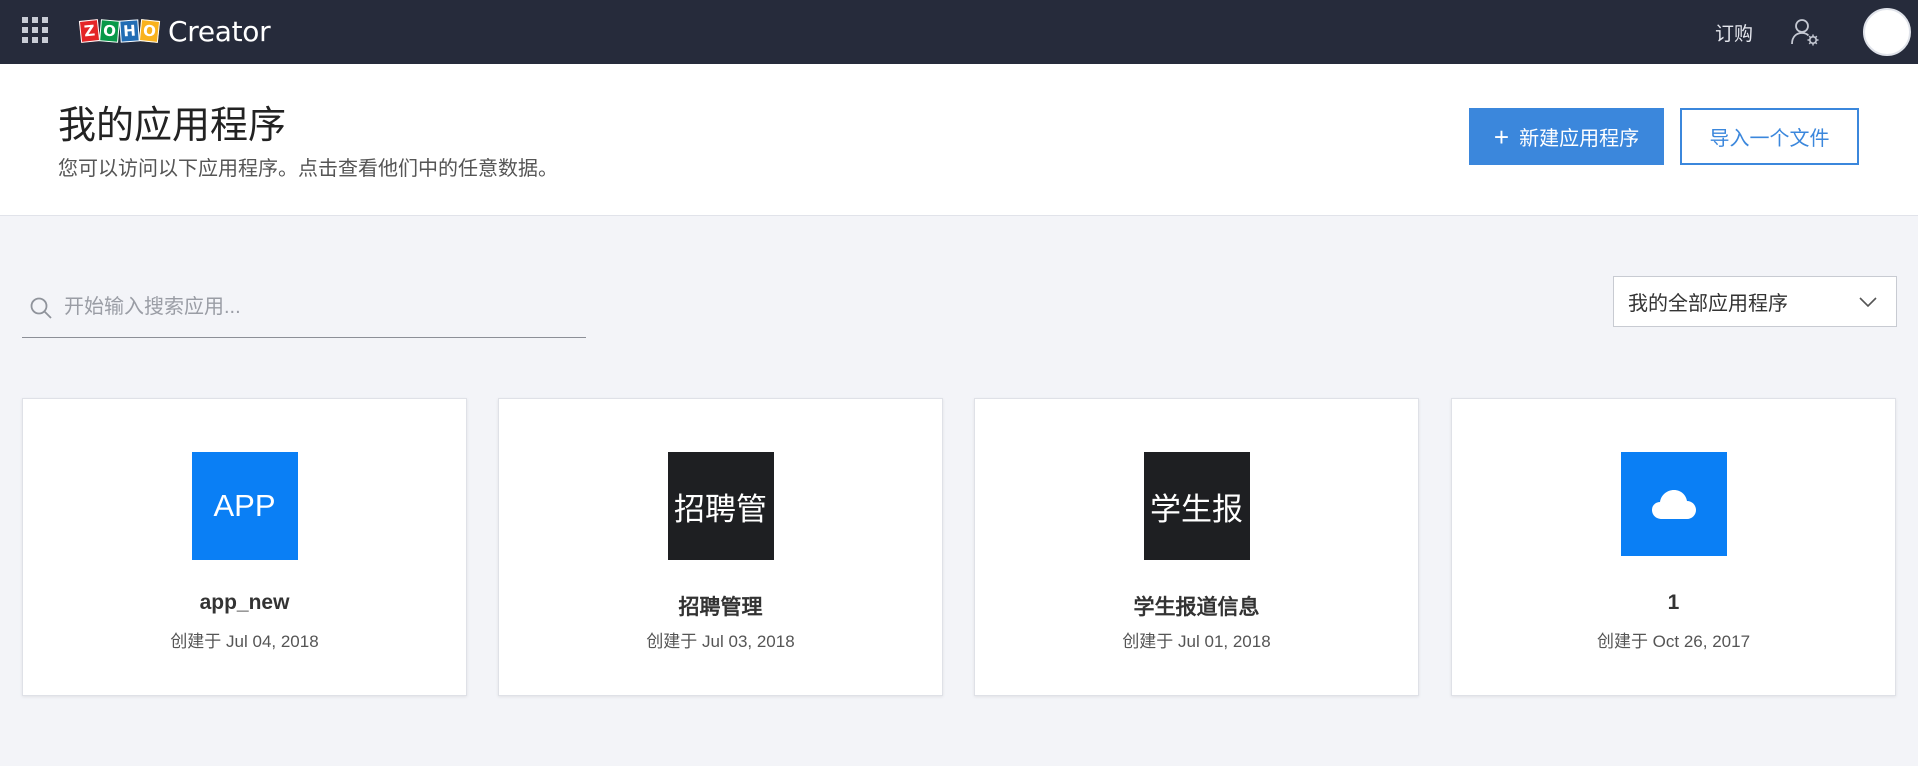 The height and width of the screenshot is (766, 1918). What do you see at coordinates (219, 31) in the screenshot?
I see `product-name: Creator` at bounding box center [219, 31].